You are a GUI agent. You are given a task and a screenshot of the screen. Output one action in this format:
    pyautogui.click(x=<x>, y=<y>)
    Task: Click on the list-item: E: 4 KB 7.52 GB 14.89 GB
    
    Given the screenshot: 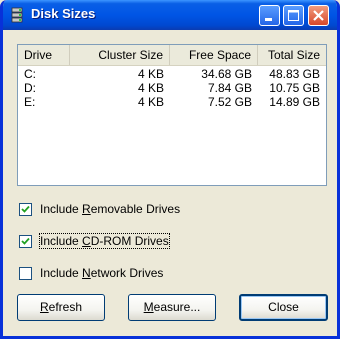 What is the action you would take?
    pyautogui.click(x=172, y=102)
    